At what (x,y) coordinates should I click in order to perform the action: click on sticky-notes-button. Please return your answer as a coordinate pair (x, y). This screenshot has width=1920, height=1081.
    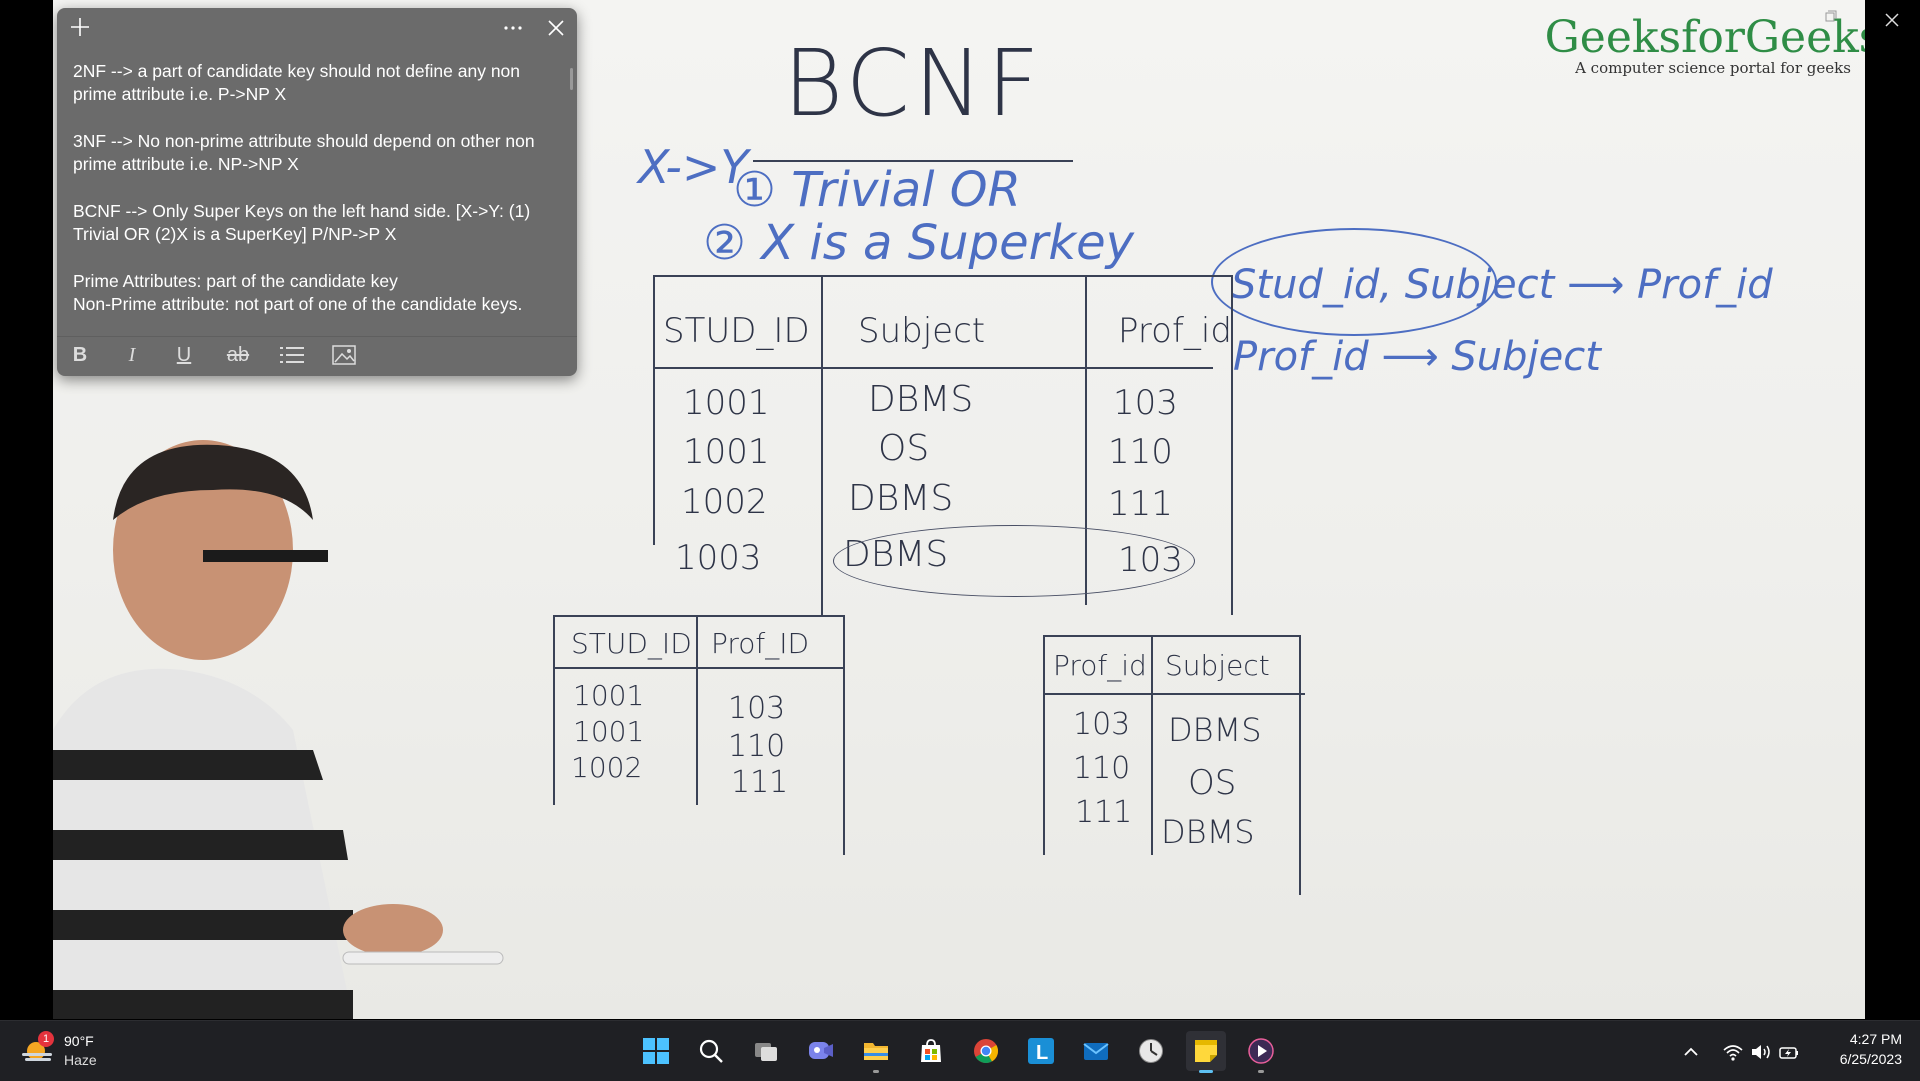
    Looking at the image, I should click on (1206, 1052).